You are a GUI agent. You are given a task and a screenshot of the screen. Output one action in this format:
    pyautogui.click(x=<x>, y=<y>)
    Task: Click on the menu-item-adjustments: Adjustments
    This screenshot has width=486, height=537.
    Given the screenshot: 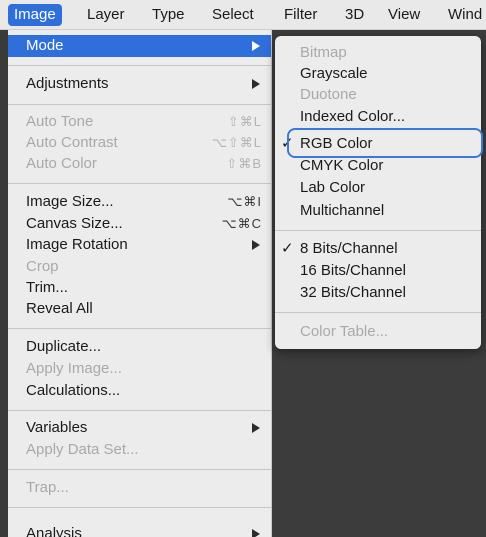 What is the action you would take?
    pyautogui.click(x=139, y=84)
    